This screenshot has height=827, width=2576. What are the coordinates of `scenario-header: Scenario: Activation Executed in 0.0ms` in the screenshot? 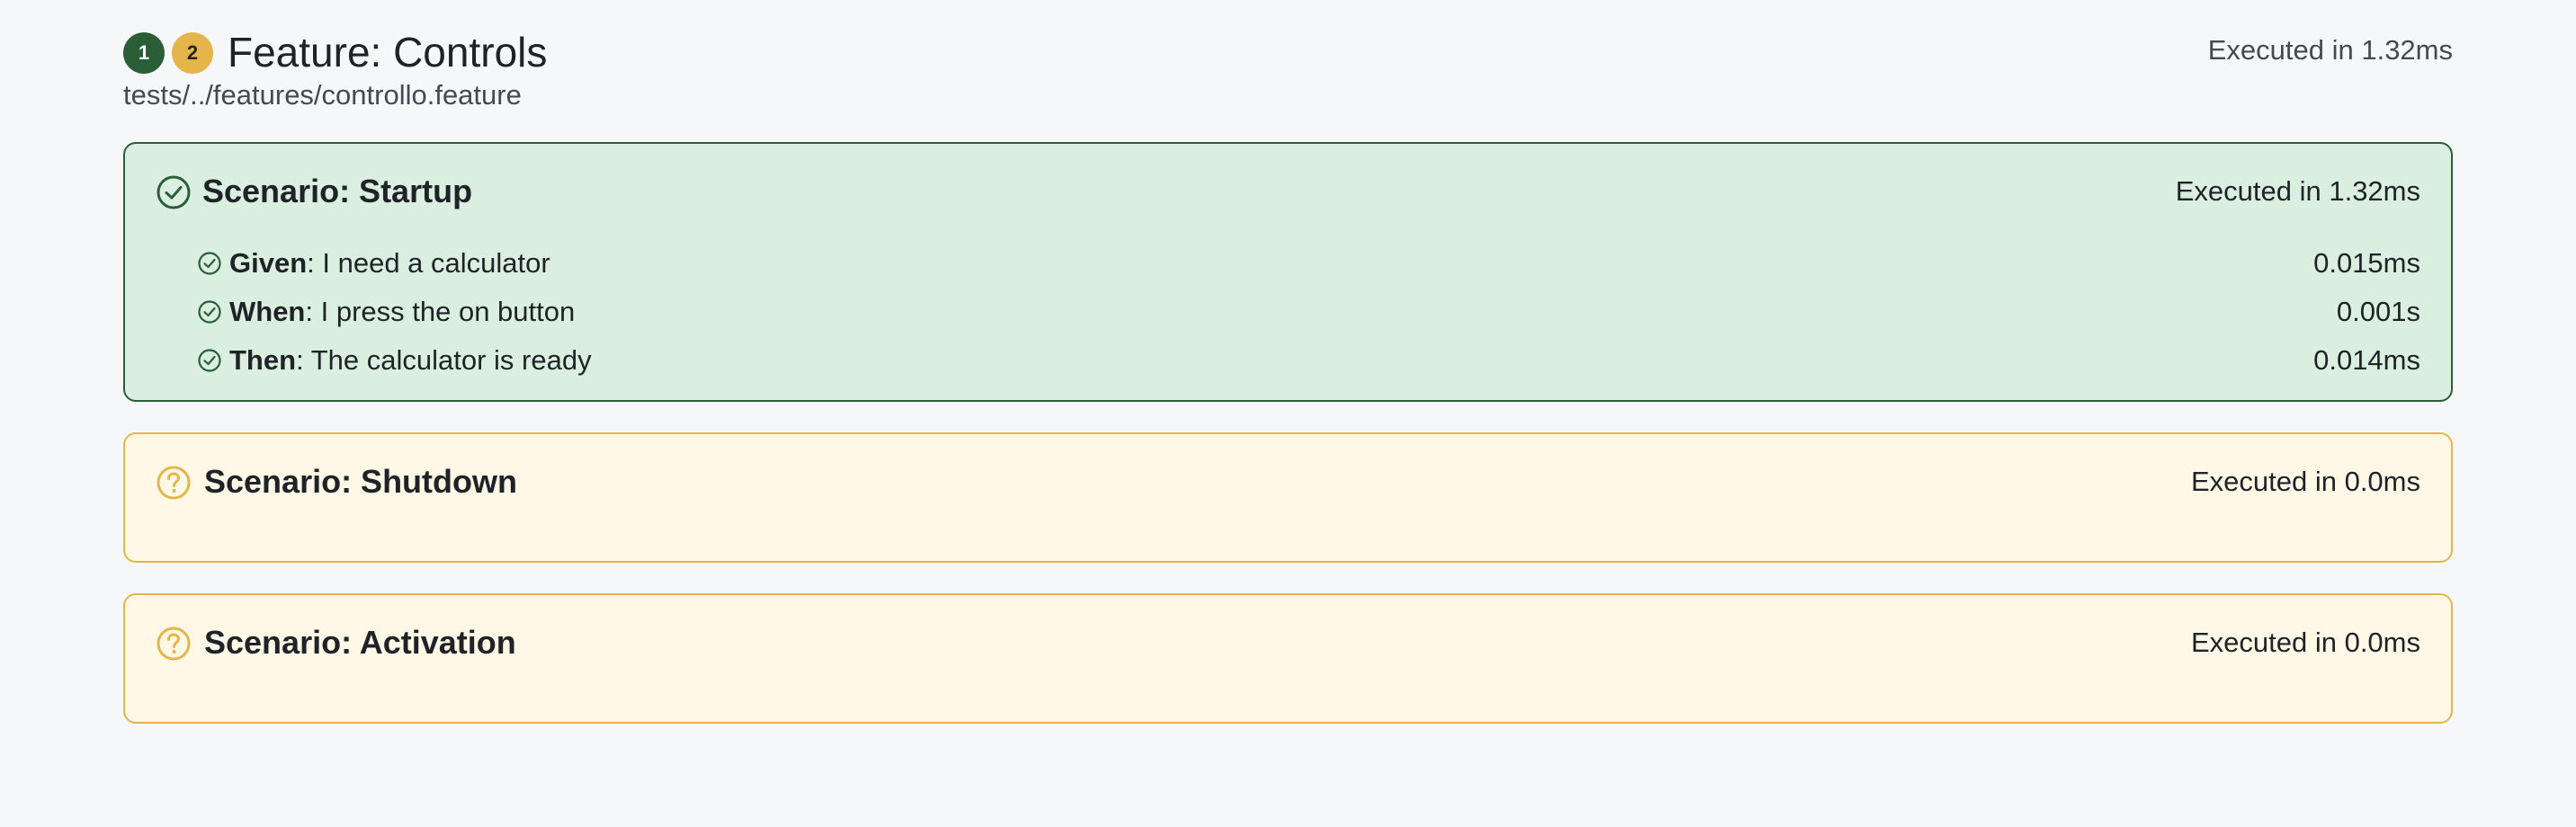 It's located at (1288, 642).